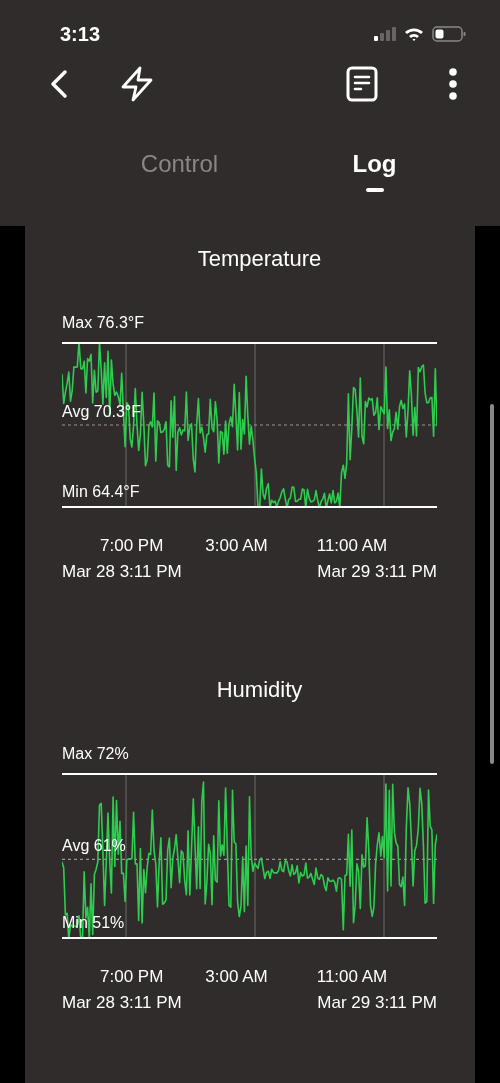 This screenshot has height=1083, width=500. I want to click on document-icon, so click(362, 84).